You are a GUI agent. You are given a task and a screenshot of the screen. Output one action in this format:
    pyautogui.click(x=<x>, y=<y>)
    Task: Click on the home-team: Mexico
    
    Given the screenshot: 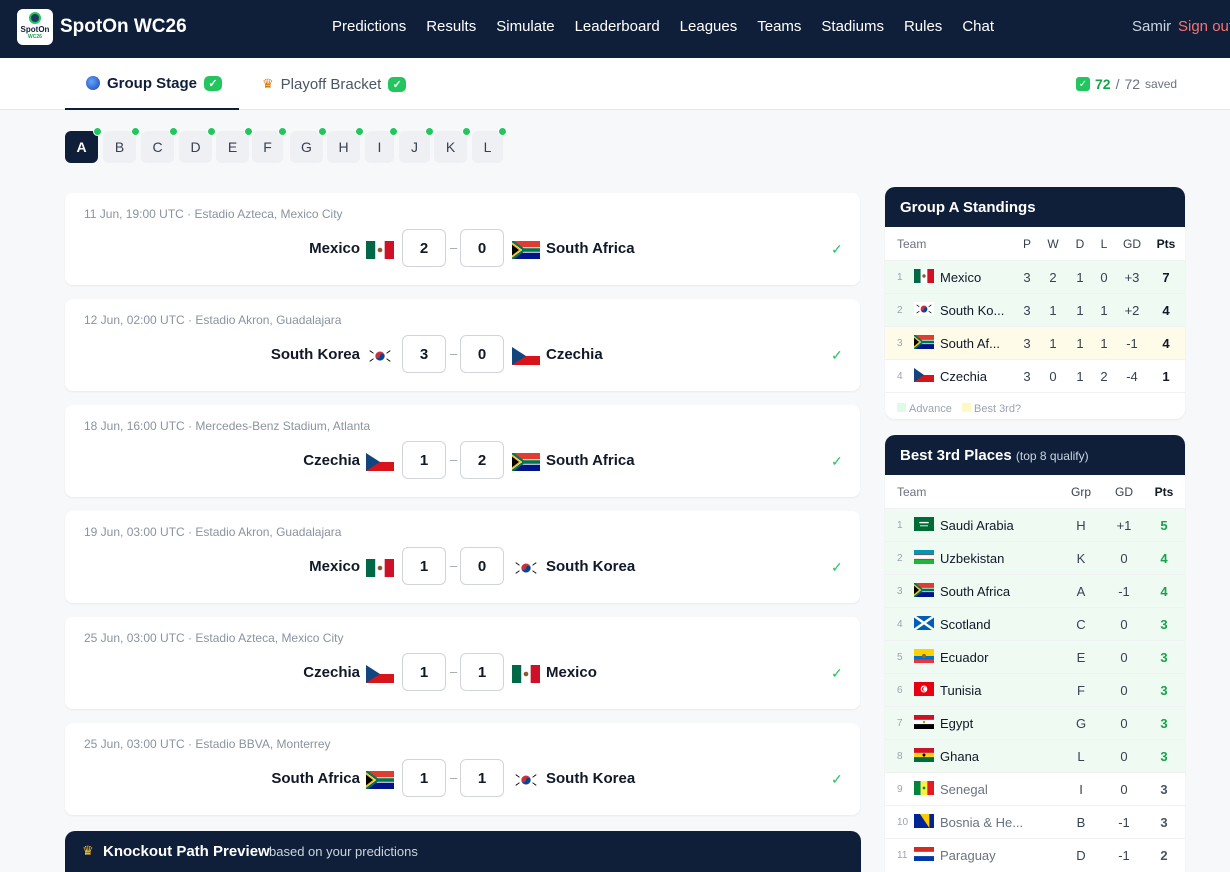 What is the action you would take?
    pyautogui.click(x=334, y=566)
    